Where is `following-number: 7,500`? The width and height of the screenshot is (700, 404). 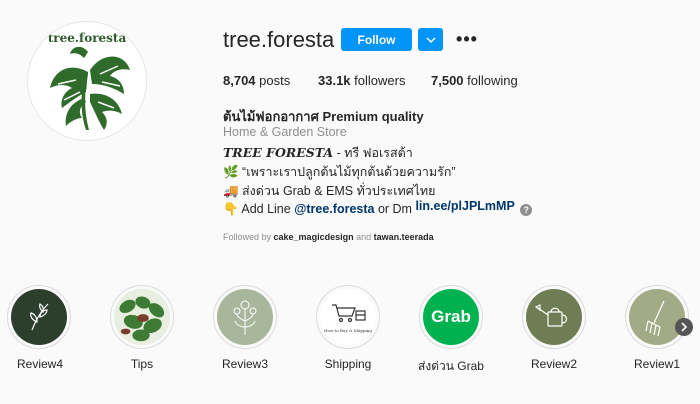
following-number: 7,500 is located at coordinates (447, 80).